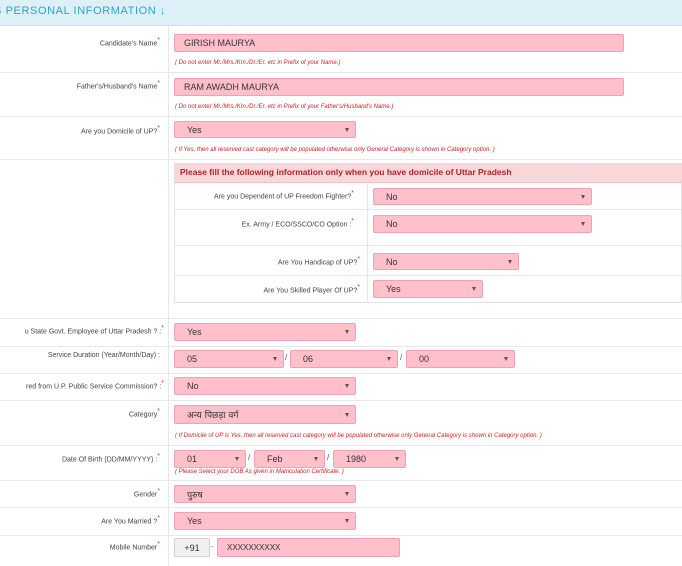  Describe the element at coordinates (446, 261) in the screenshot. I see `handicap-select: No` at that location.